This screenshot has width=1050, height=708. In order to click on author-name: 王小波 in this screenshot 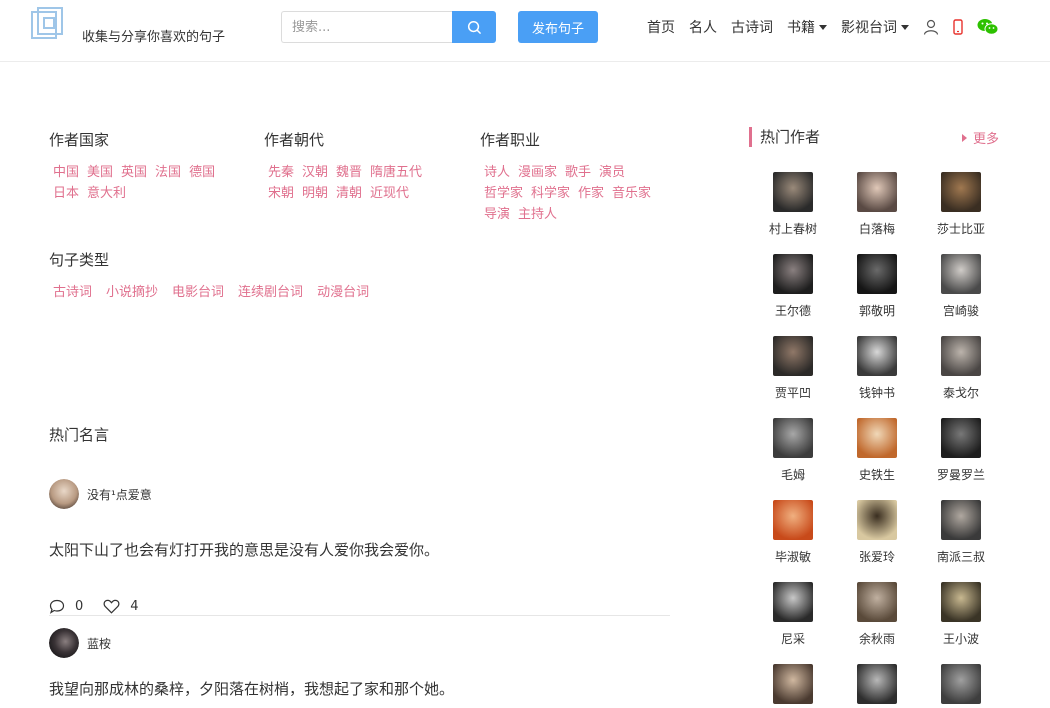, I will do `click(961, 638)`.